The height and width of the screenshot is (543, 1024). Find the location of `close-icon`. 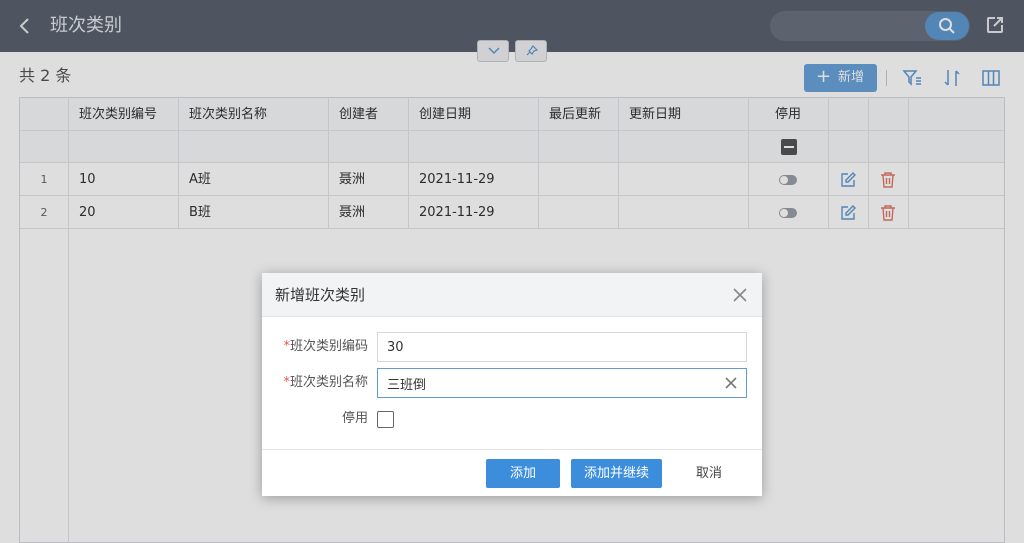

close-icon is located at coordinates (740, 295).